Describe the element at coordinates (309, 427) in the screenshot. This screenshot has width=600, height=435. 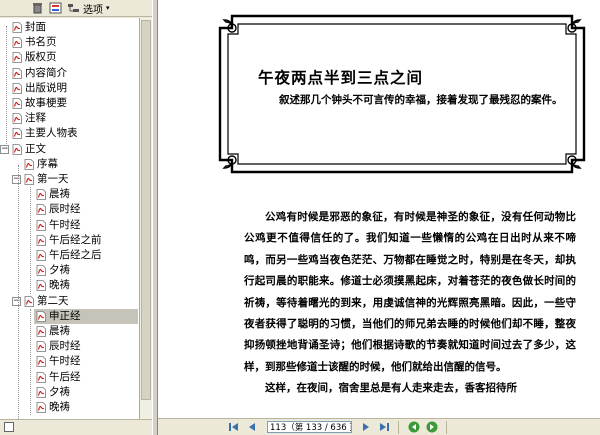
I see `page-number-input: 113（第 133 / 636 页）` at that location.